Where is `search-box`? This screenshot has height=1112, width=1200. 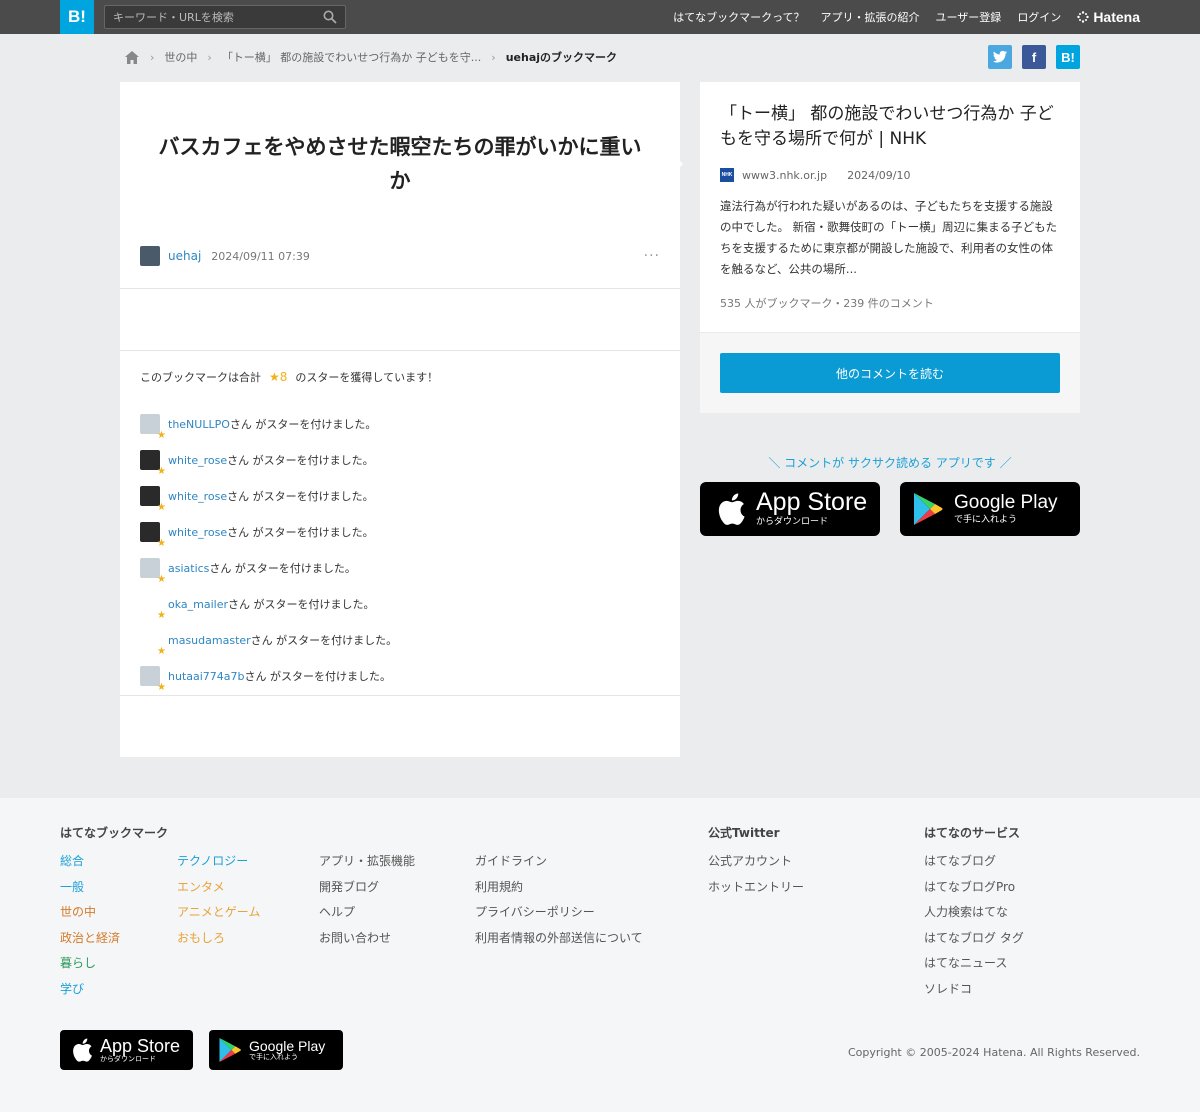 search-box is located at coordinates (225, 17).